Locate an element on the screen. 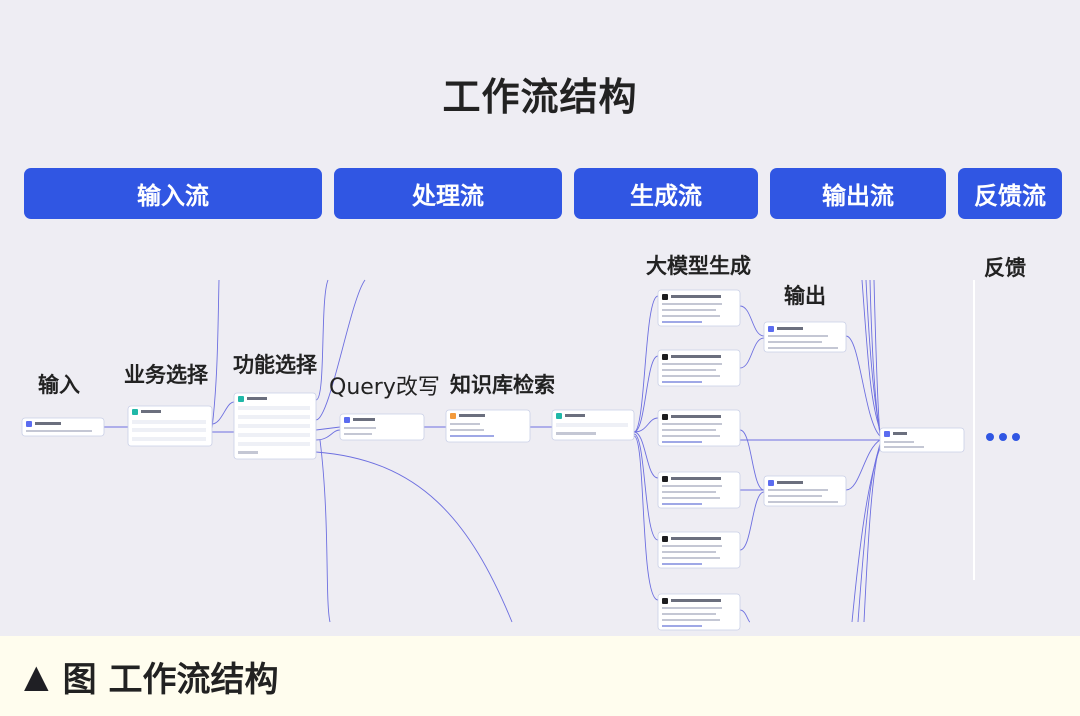 This screenshot has width=1080, height=716. node-end is located at coordinates (922, 440).